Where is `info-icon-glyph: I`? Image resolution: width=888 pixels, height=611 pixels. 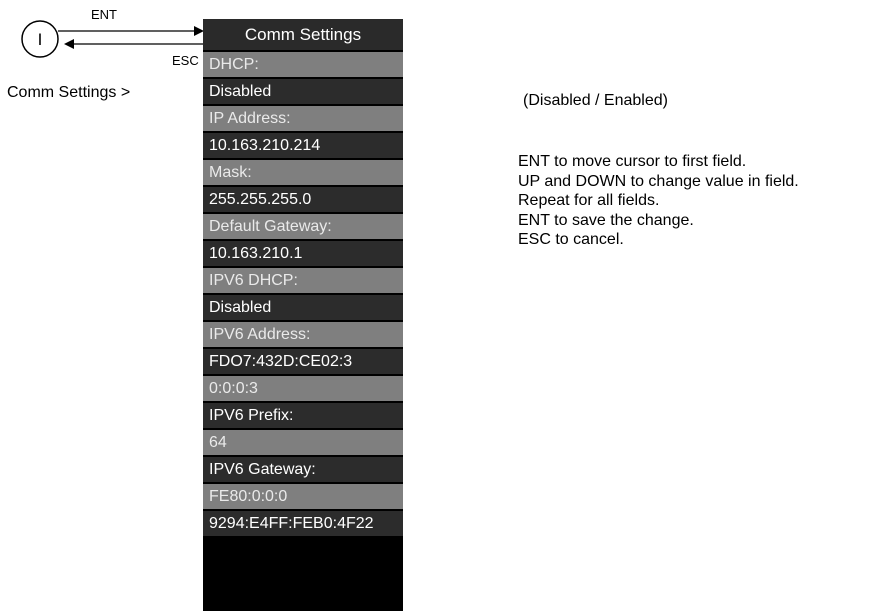 info-icon-glyph: I is located at coordinates (40, 39).